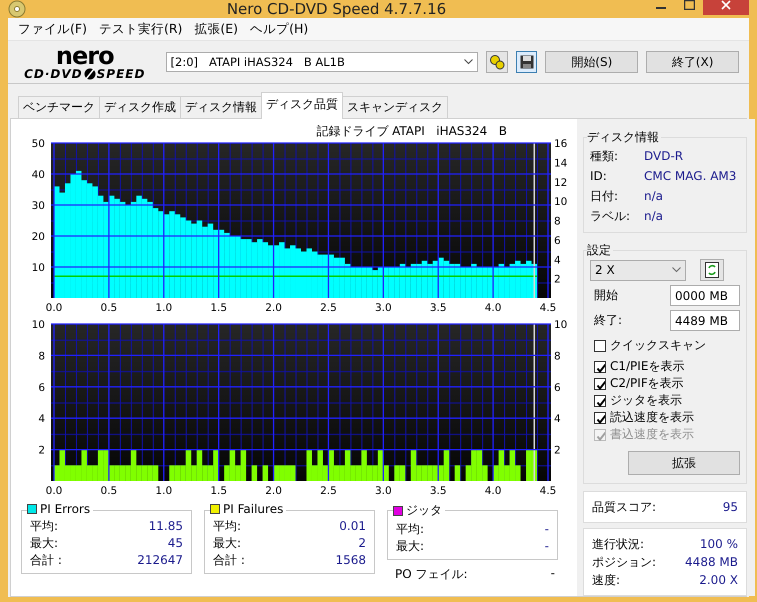 This screenshot has width=757, height=602. I want to click on group-title: PI Errors, so click(65, 509).